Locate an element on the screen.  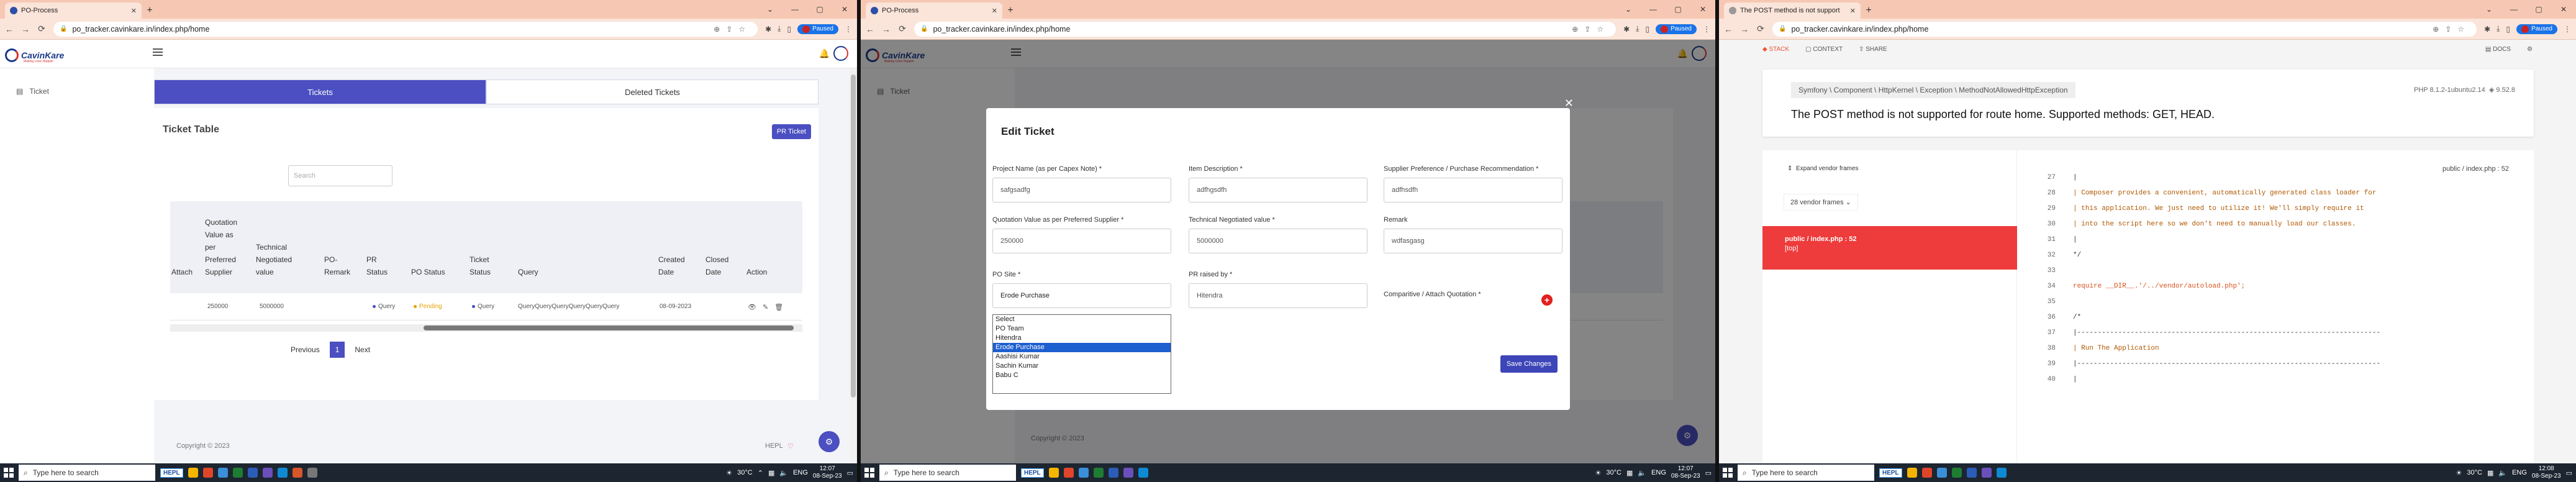
sidebar-item-ticket: ▤ Ticket is located at coordinates (32, 92).